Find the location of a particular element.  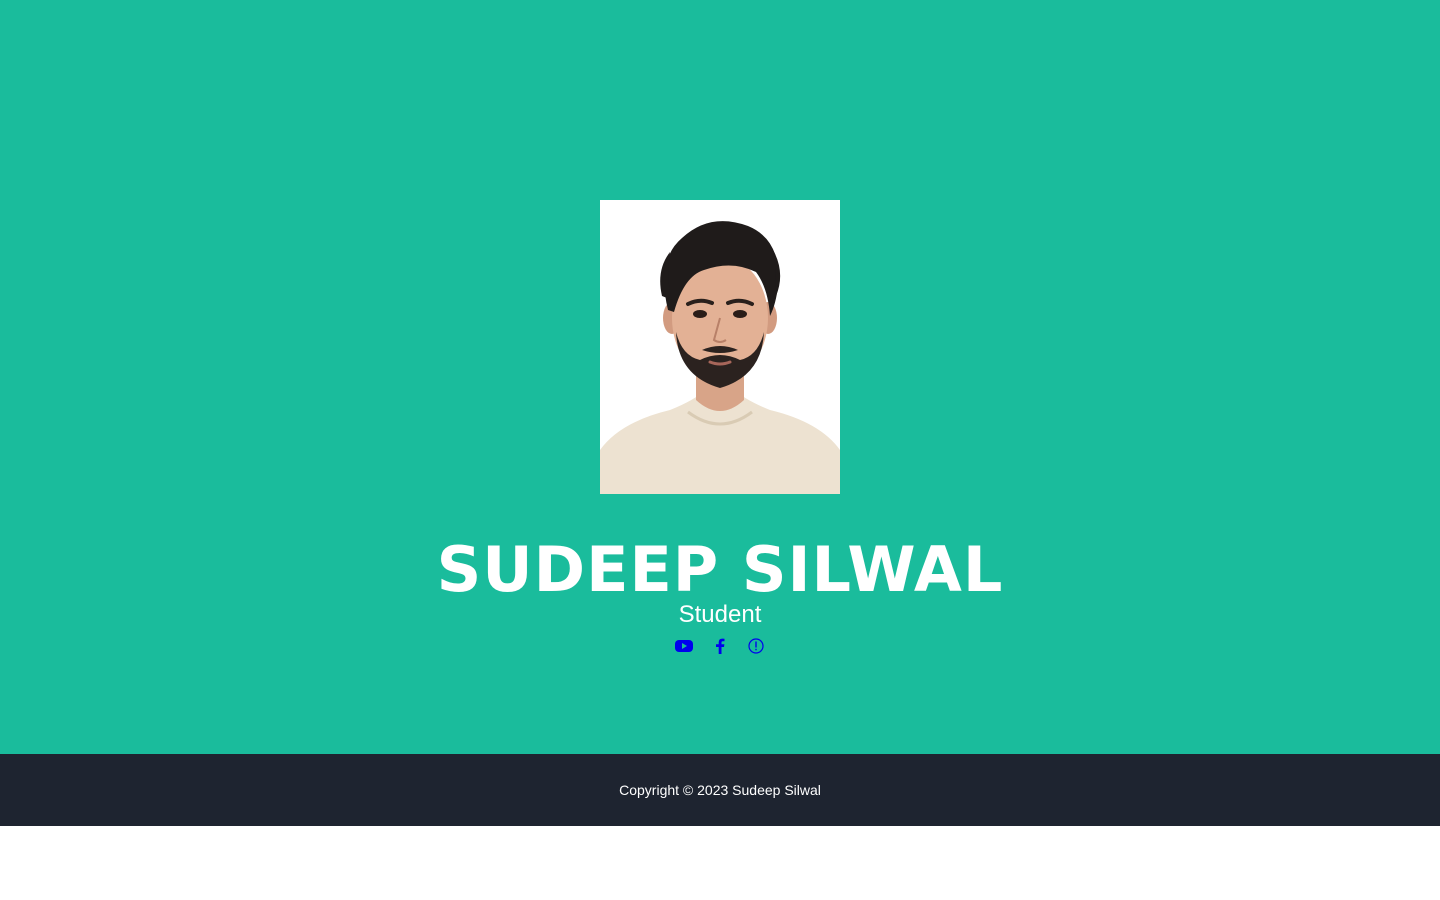

info-link is located at coordinates (756, 646).